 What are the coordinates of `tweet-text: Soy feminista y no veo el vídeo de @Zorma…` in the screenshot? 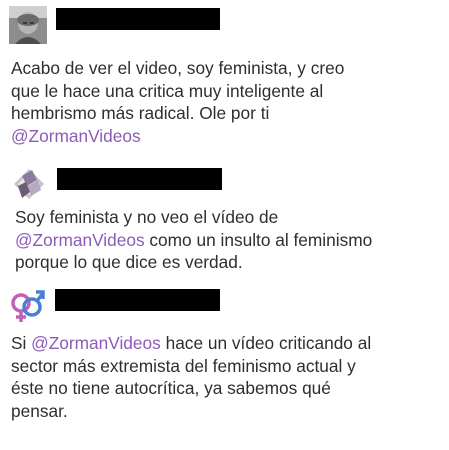 It's located at (193, 240).